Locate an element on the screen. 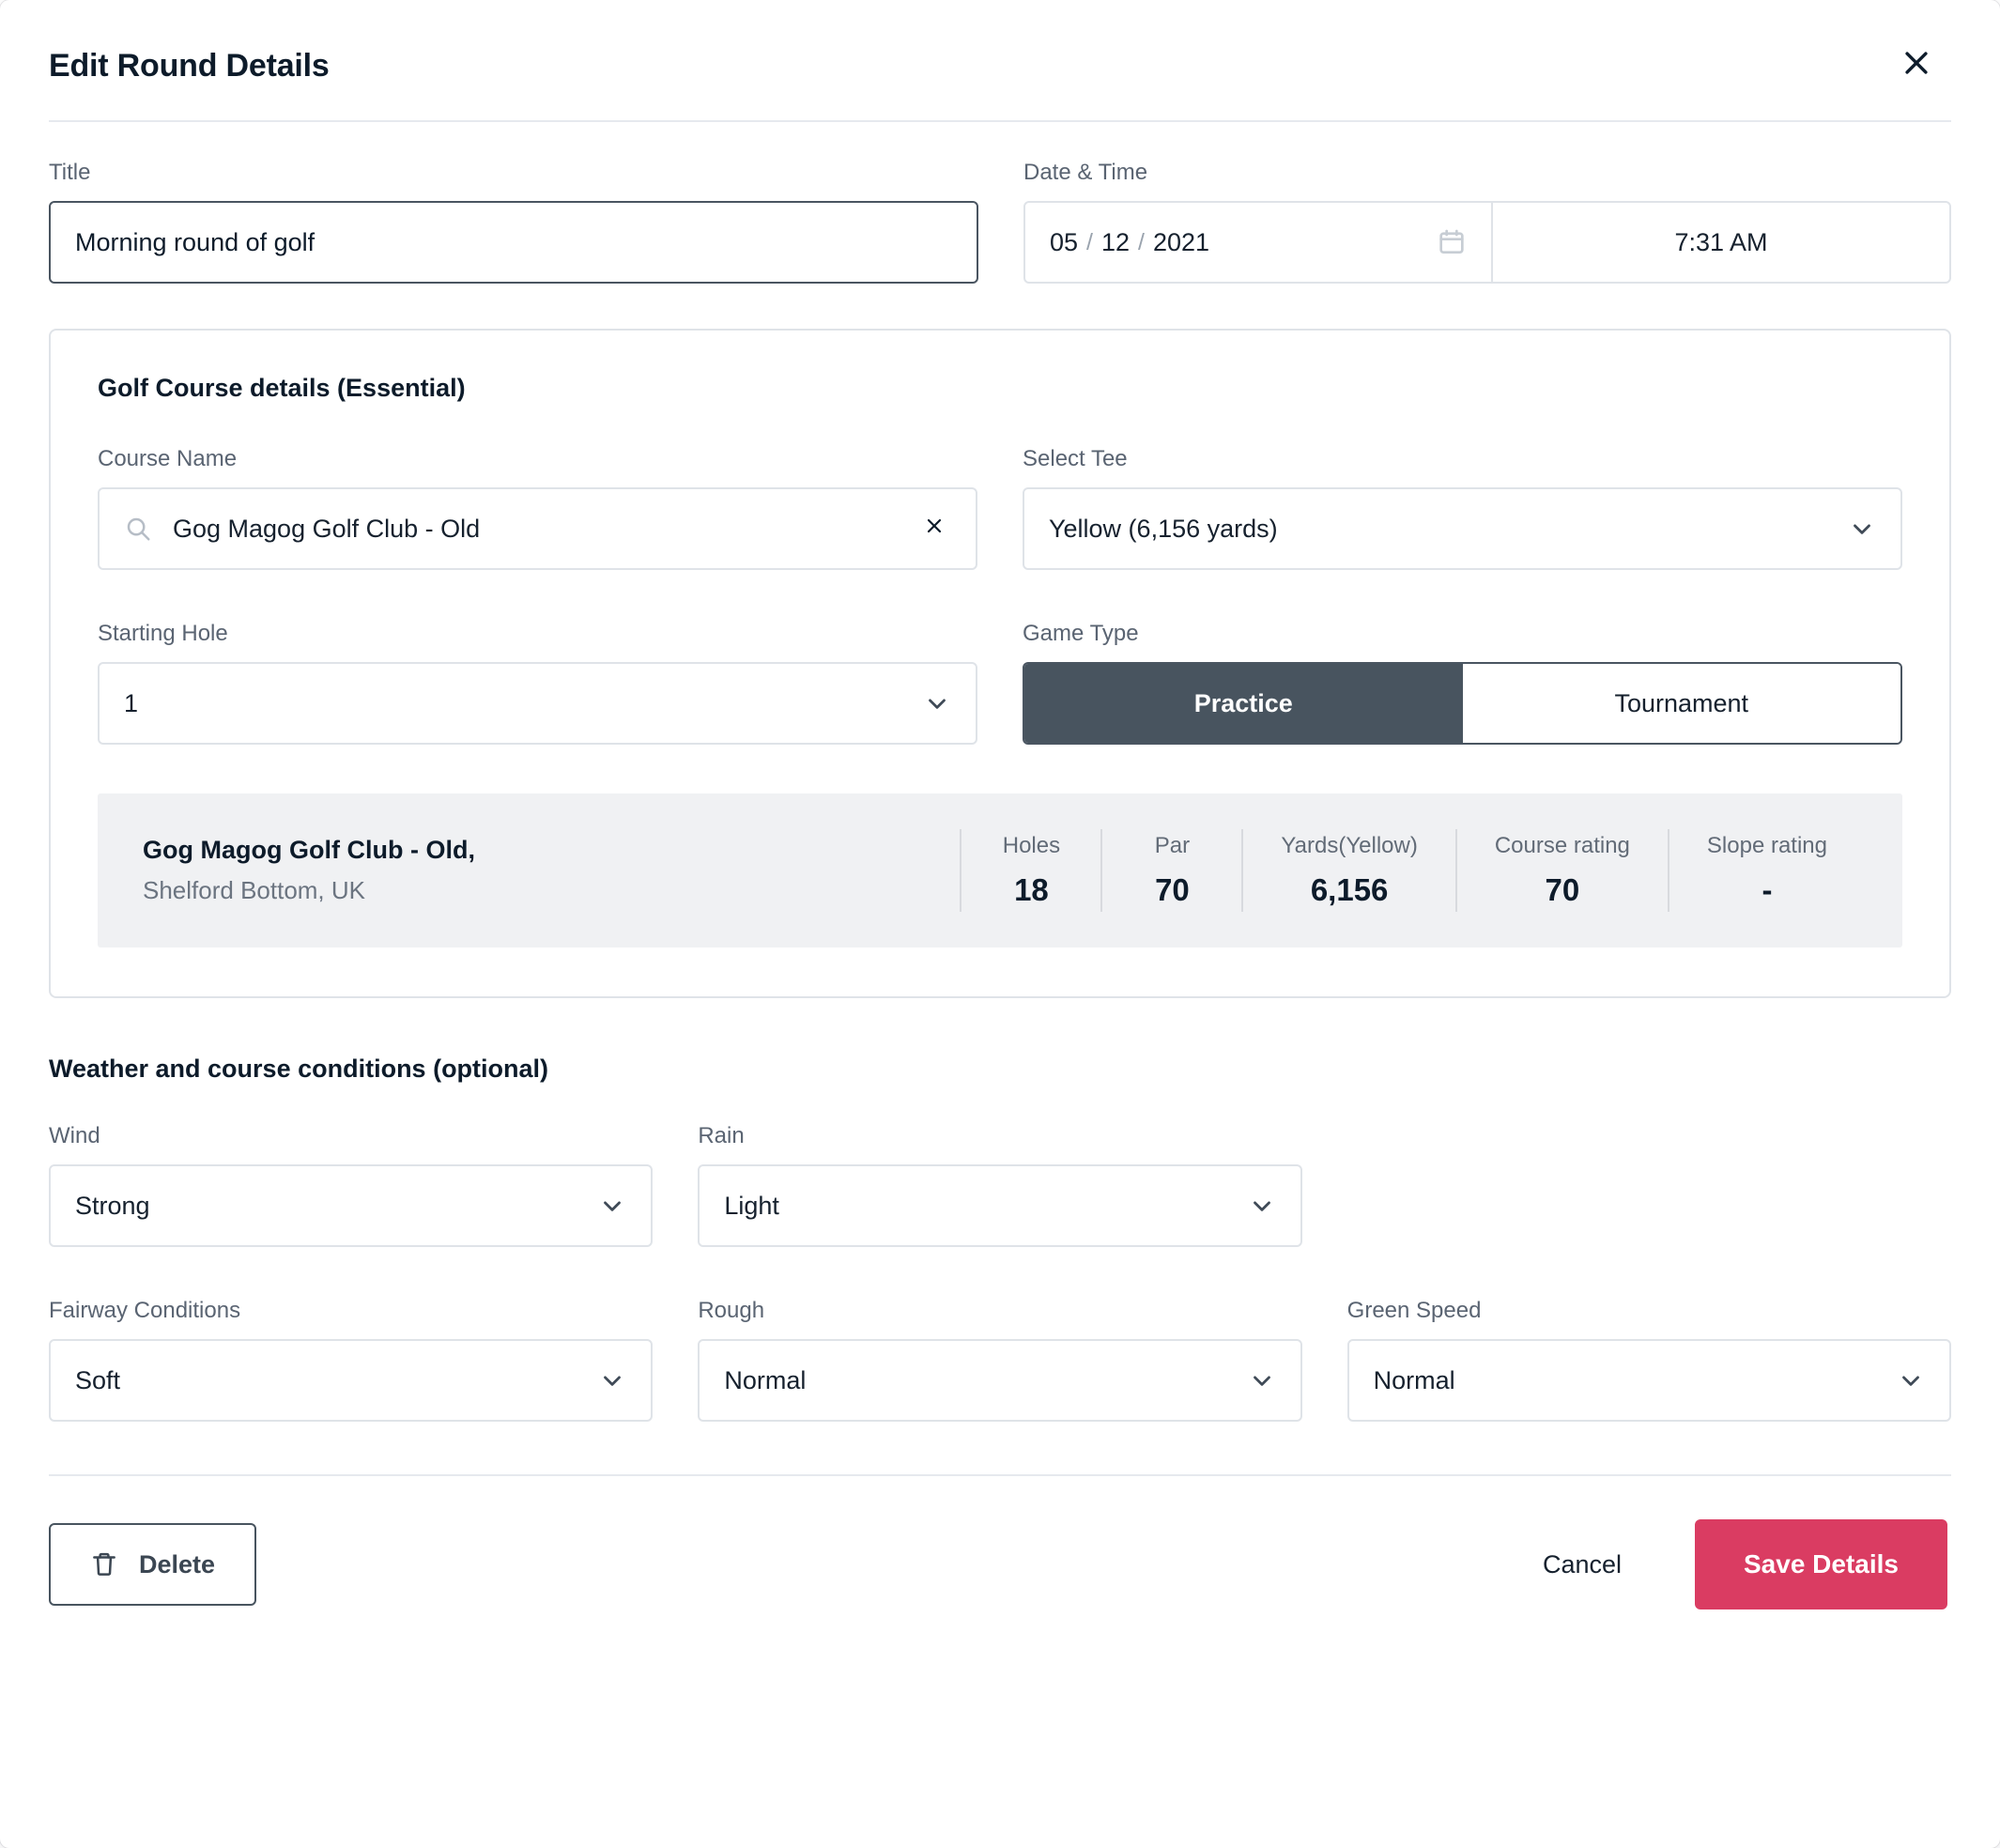 This screenshot has width=2000, height=1848. game-type-group: Game Type Practice Tournament is located at coordinates (1462, 683).